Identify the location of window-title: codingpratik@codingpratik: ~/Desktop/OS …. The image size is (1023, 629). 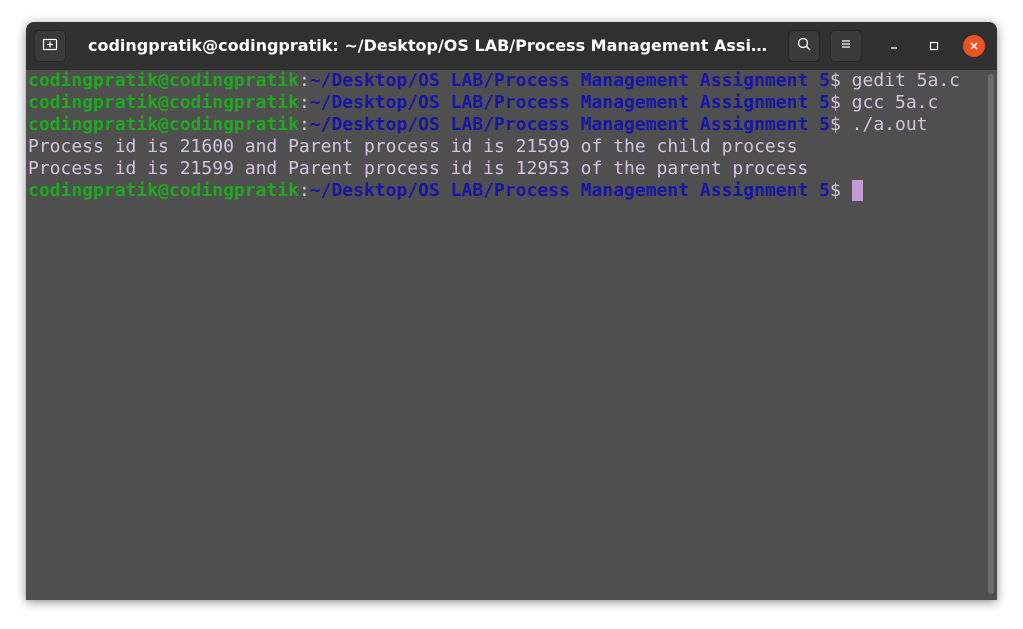
(428, 45).